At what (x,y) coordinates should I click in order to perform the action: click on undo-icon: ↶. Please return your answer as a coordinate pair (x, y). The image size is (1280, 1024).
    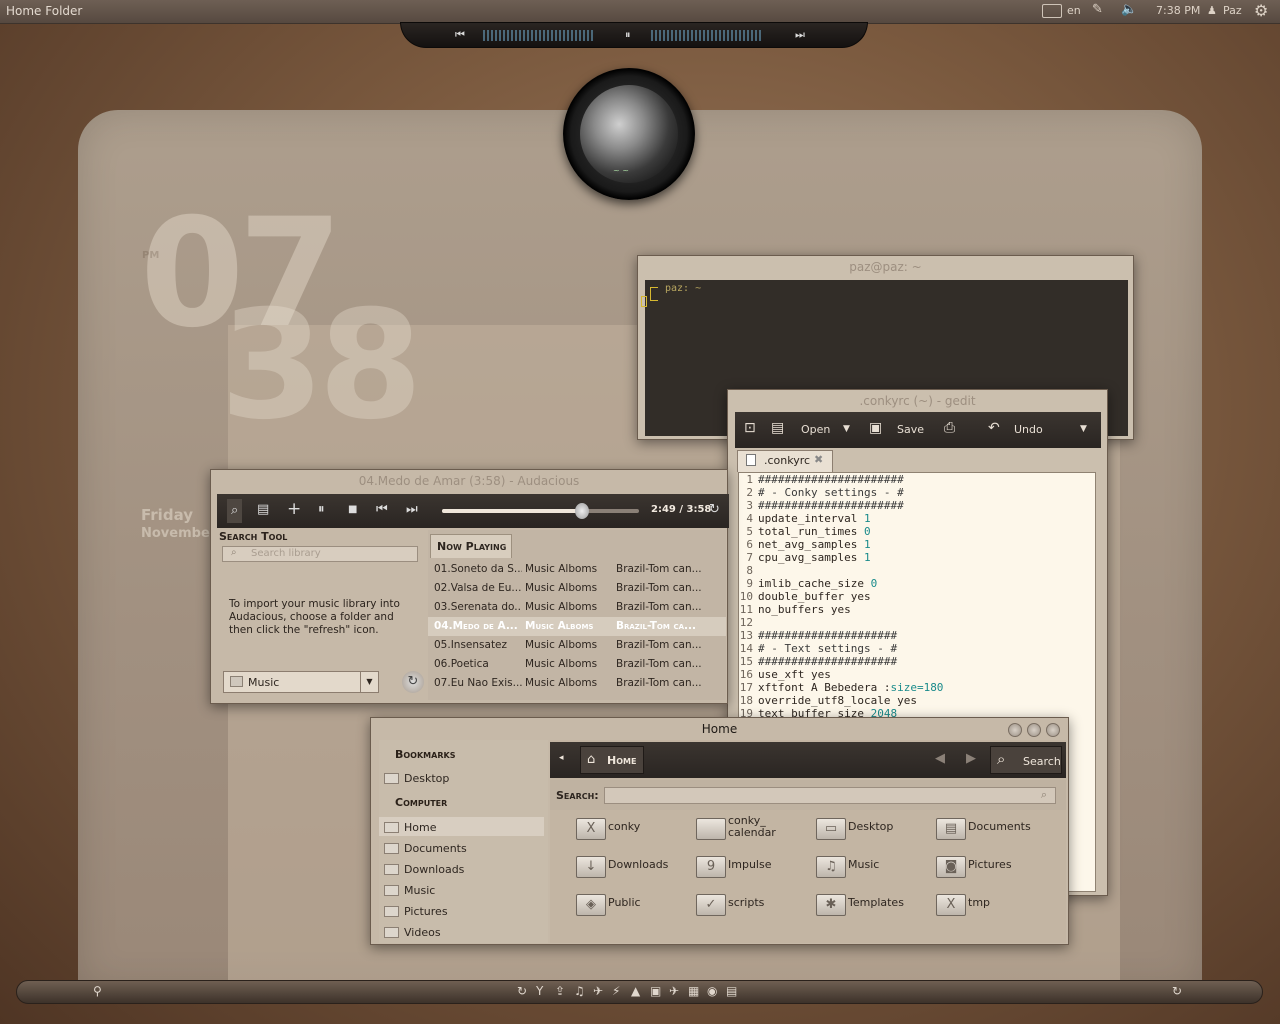
    Looking at the image, I should click on (994, 428).